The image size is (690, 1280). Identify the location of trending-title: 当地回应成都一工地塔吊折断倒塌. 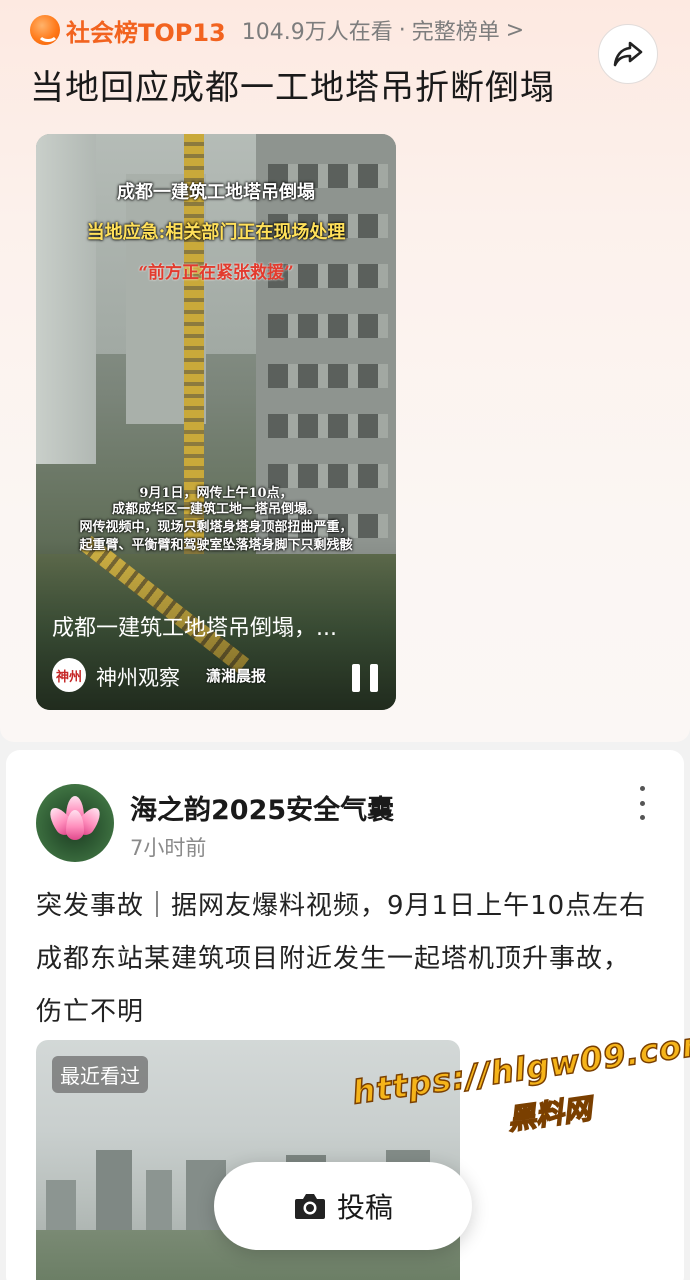
(292, 84).